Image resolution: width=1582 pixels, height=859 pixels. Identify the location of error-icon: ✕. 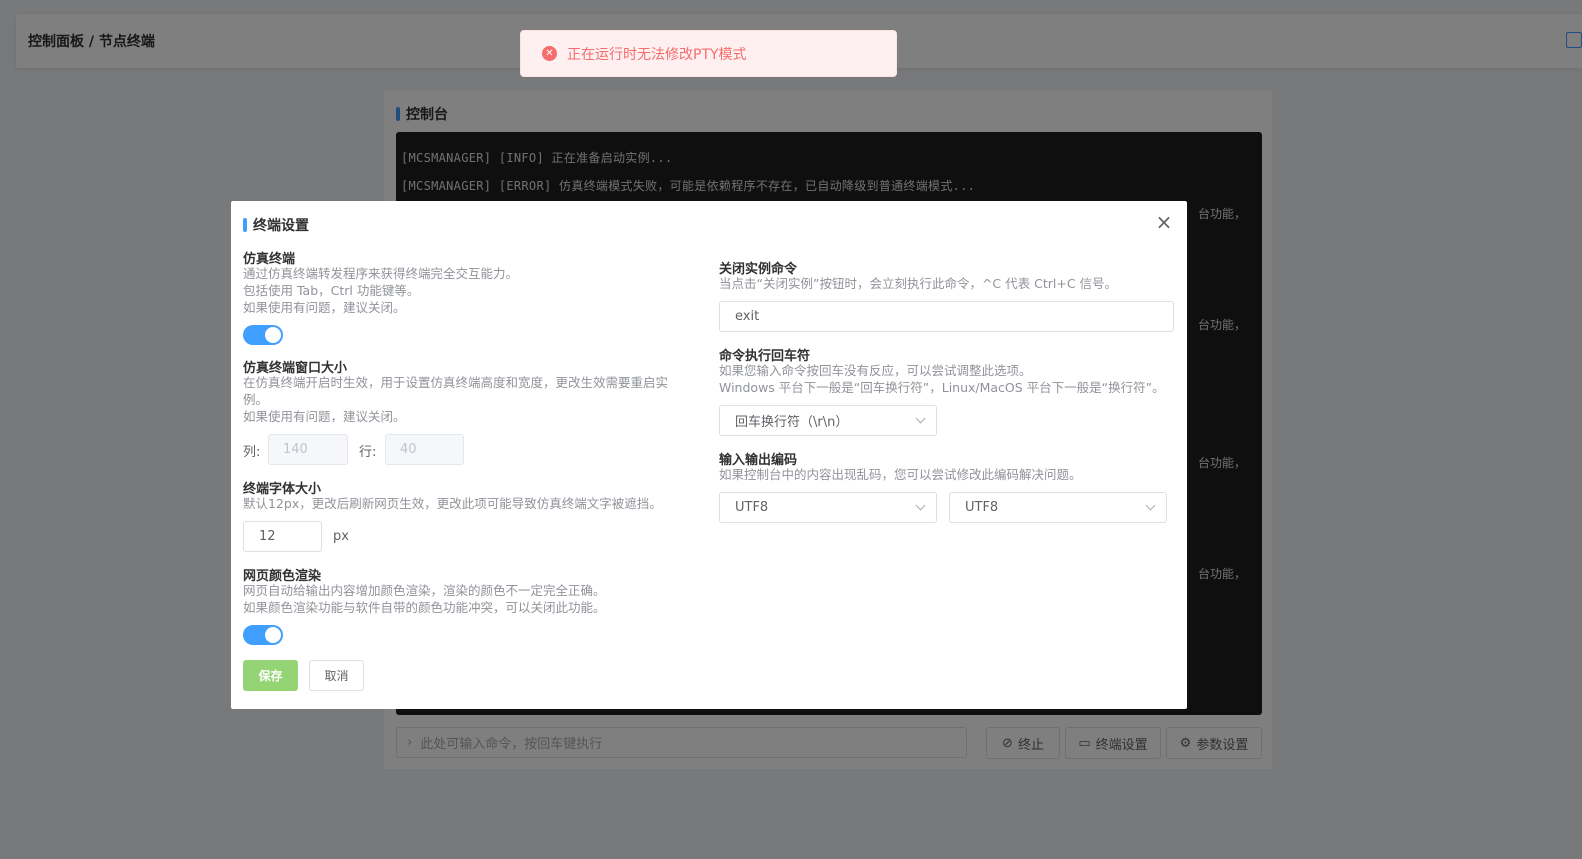
(549, 53).